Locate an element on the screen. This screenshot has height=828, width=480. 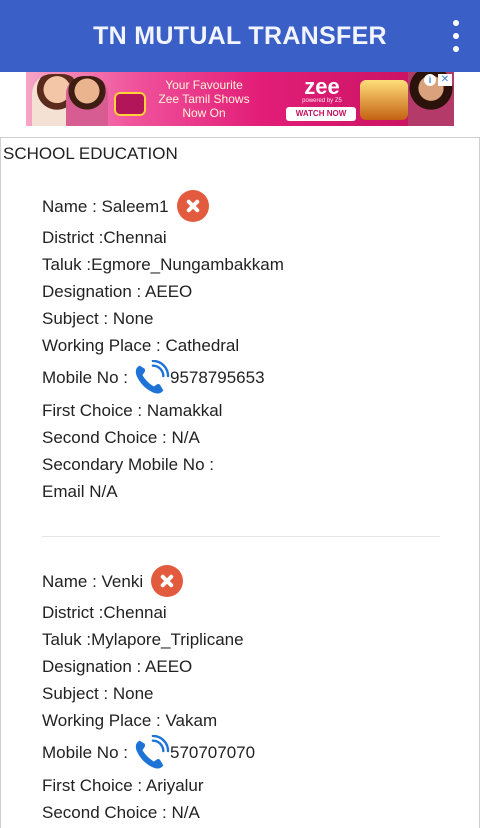
record-name-row: Name : Venki is located at coordinates (242, 581).